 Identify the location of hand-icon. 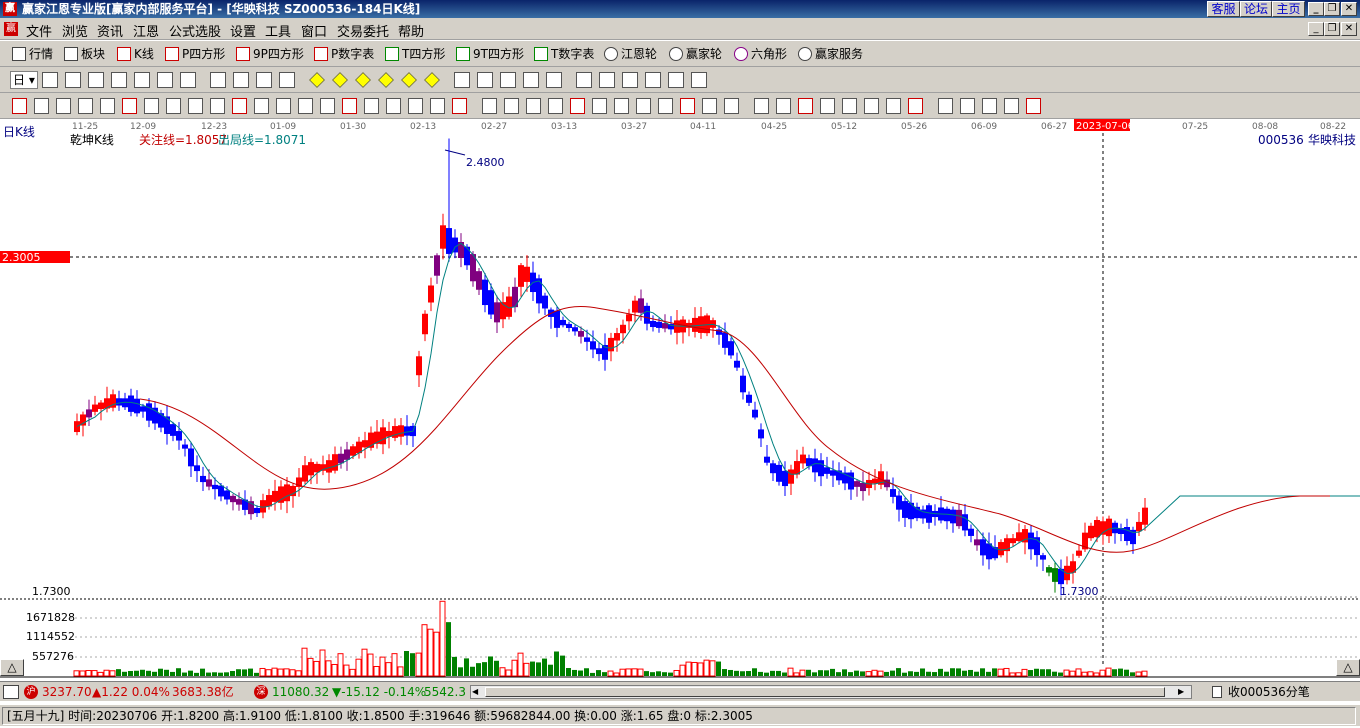
(462, 80).